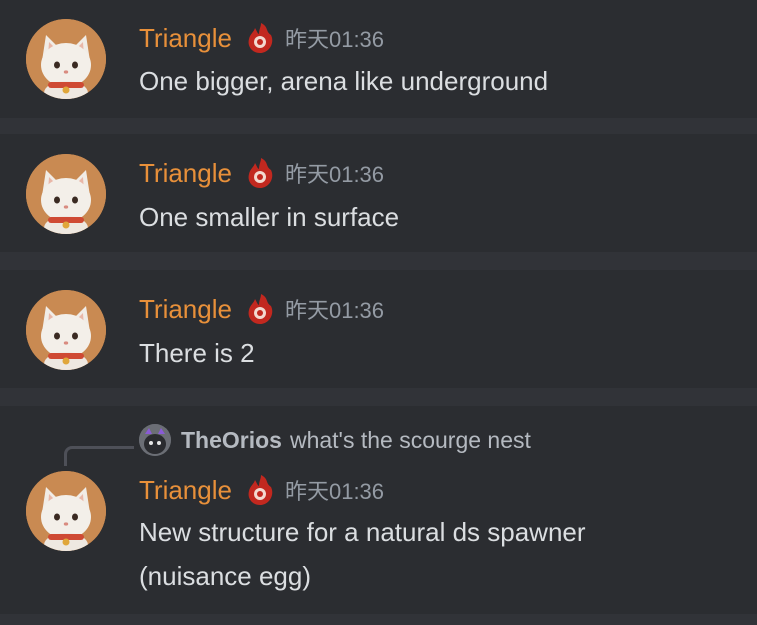 The image size is (757, 625). I want to click on message-content: One smaller in surface, so click(269, 217).